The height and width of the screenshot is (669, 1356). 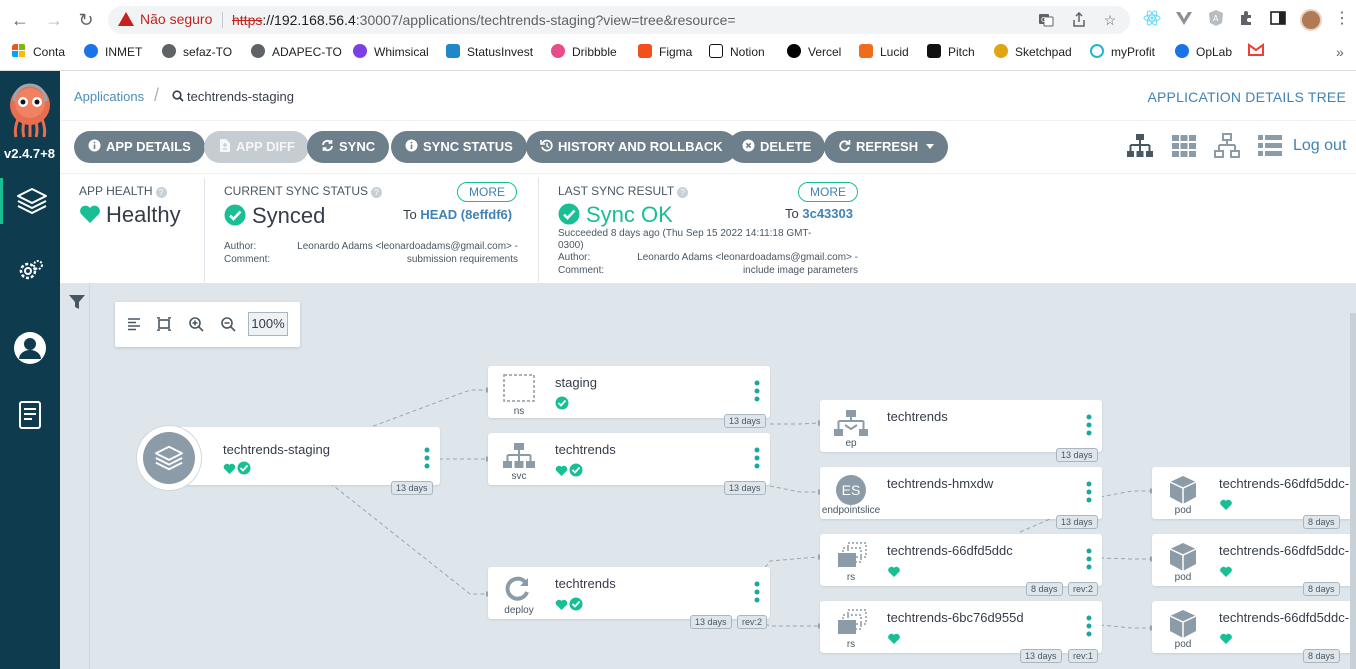 I want to click on refresh-label: REFRESH, so click(x=887, y=146).